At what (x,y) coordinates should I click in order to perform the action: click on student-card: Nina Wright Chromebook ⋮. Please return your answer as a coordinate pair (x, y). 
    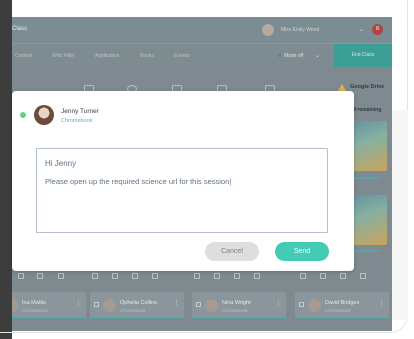
    Looking at the image, I should click on (239, 306).